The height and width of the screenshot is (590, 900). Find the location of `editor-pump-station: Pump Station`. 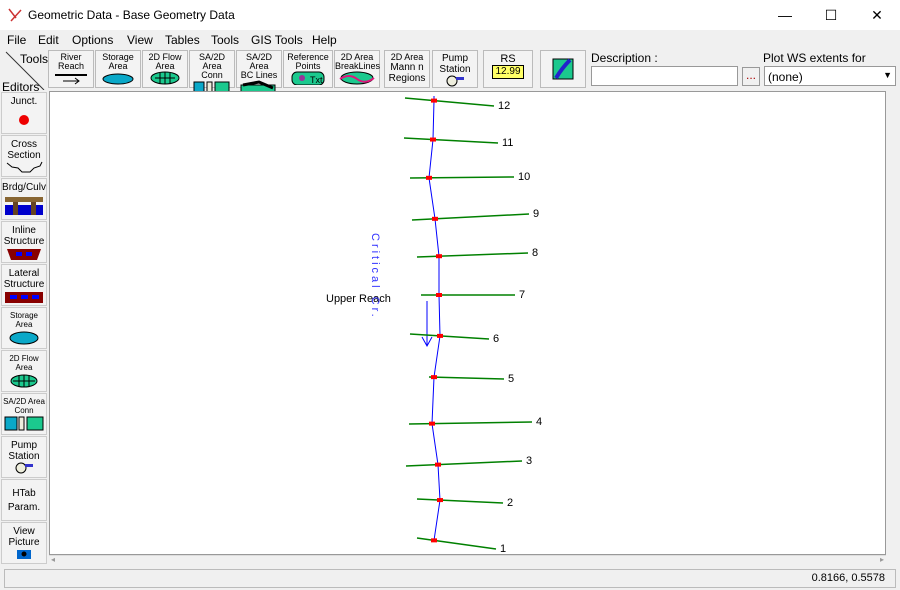

editor-pump-station: Pump Station is located at coordinates (24, 457).